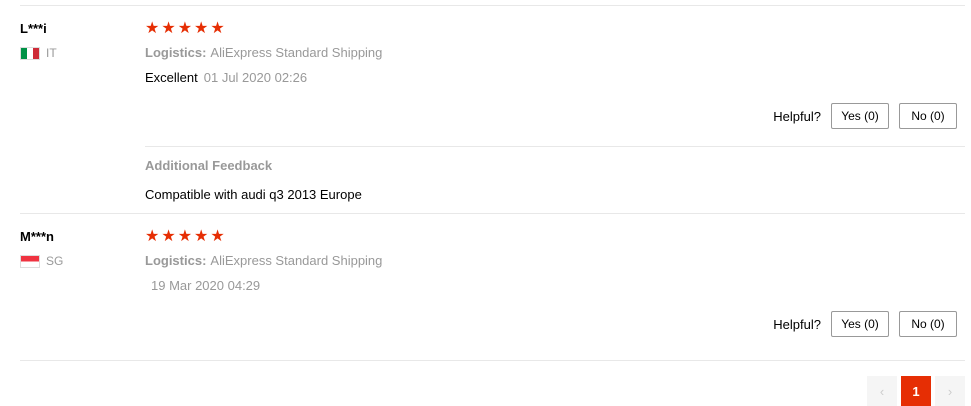  Describe the element at coordinates (55, 261) in the screenshot. I see `country-code: SG` at that location.